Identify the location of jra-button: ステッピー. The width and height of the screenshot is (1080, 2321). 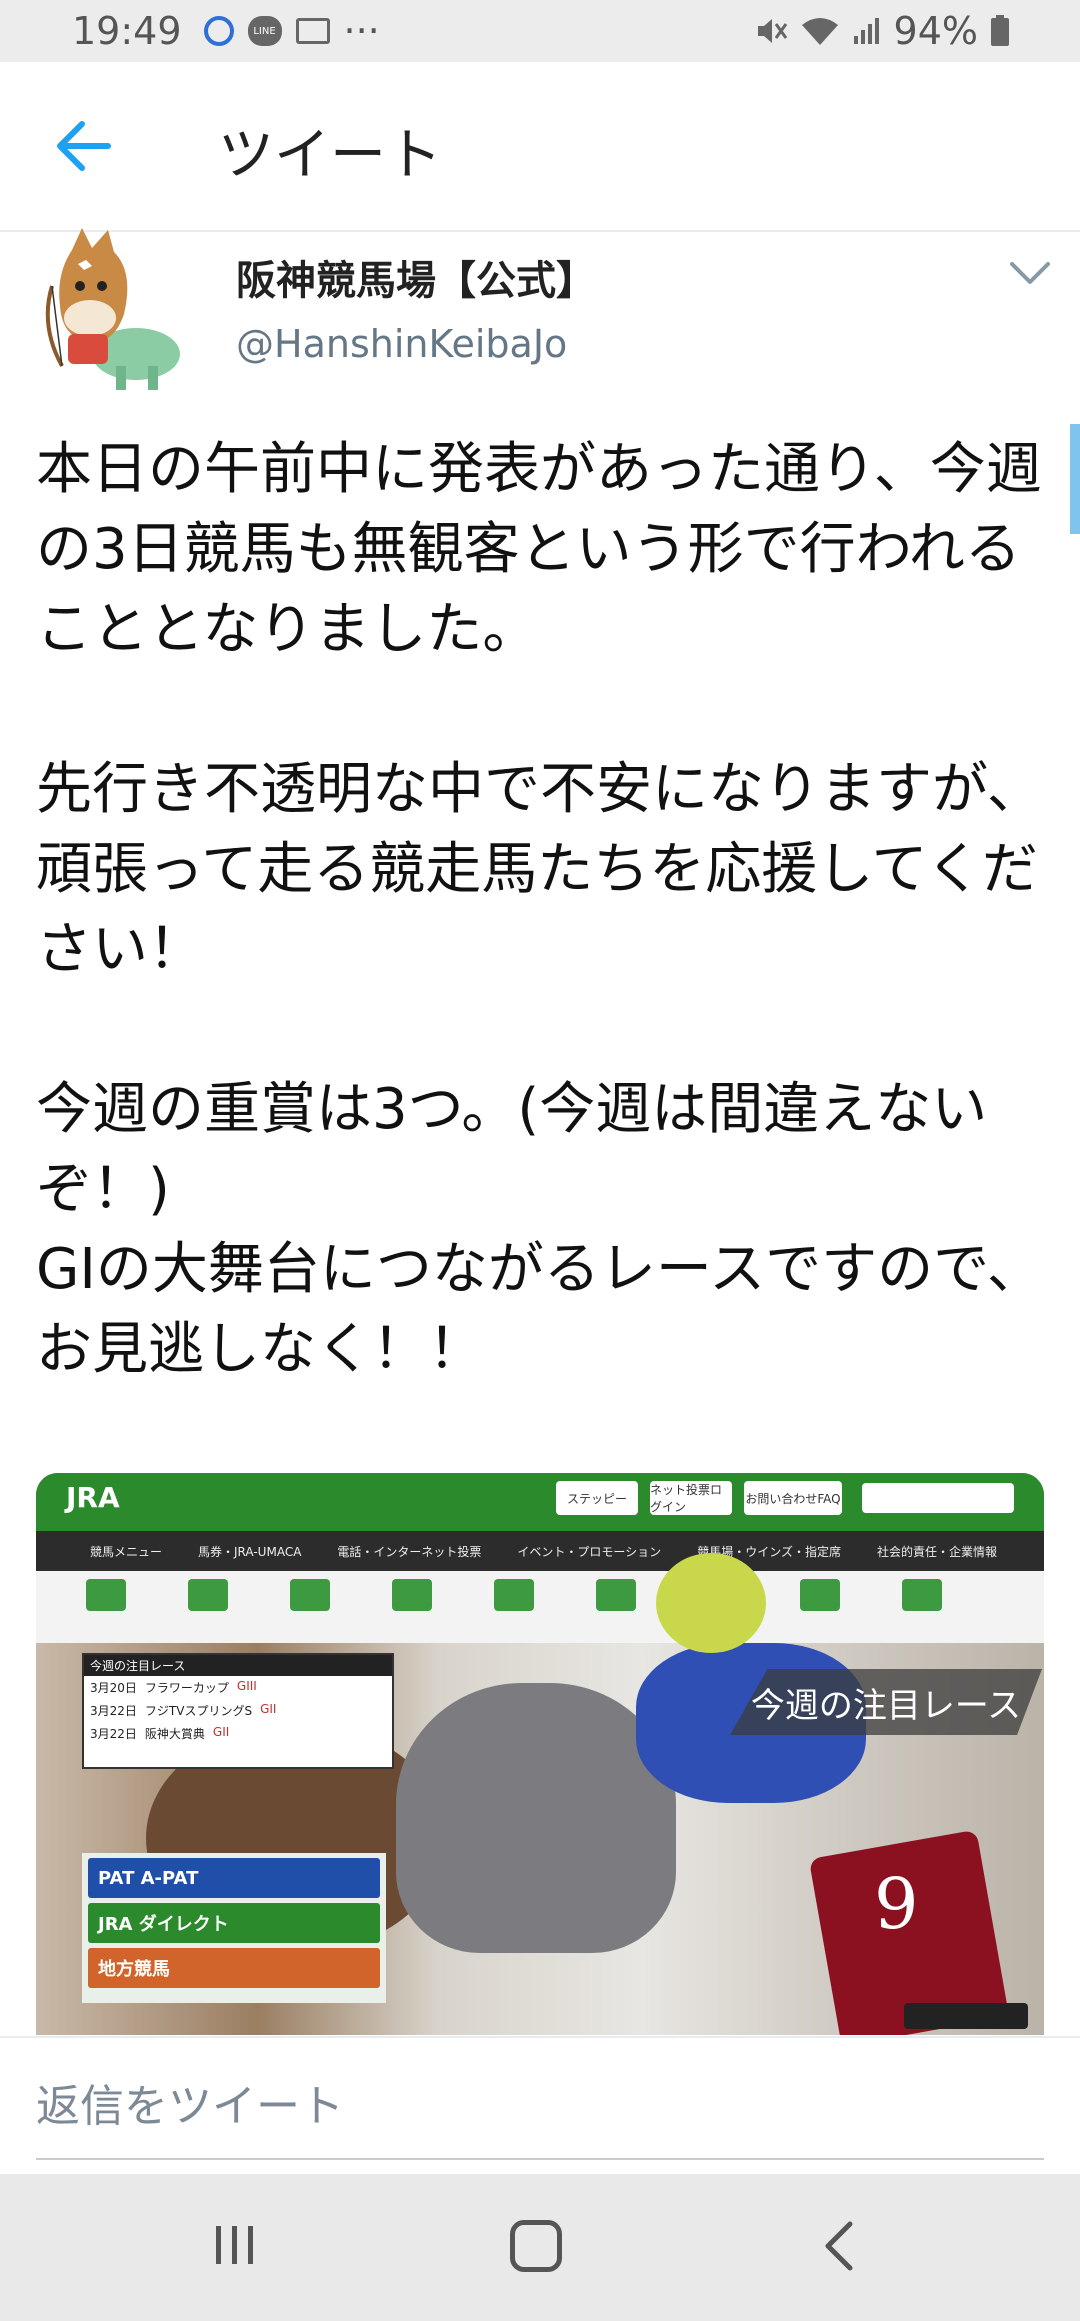
(597, 1498).